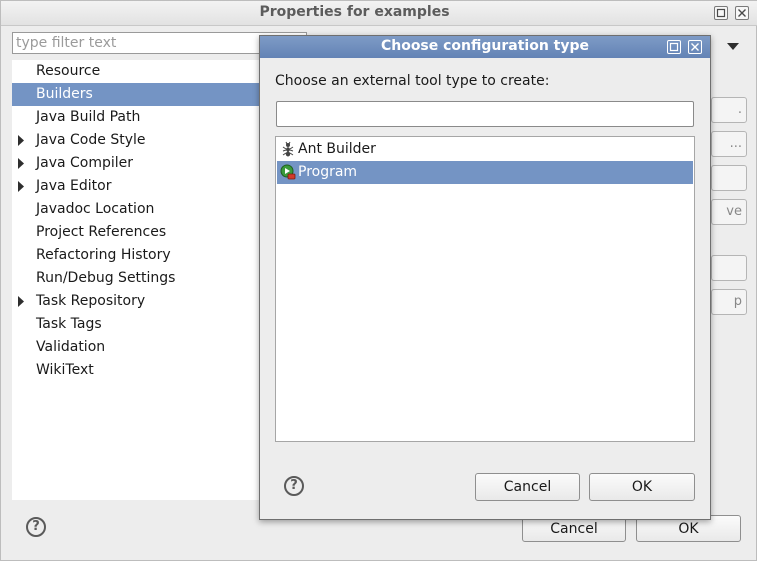  I want to click on view-menu-chevron-down-icon, so click(733, 47).